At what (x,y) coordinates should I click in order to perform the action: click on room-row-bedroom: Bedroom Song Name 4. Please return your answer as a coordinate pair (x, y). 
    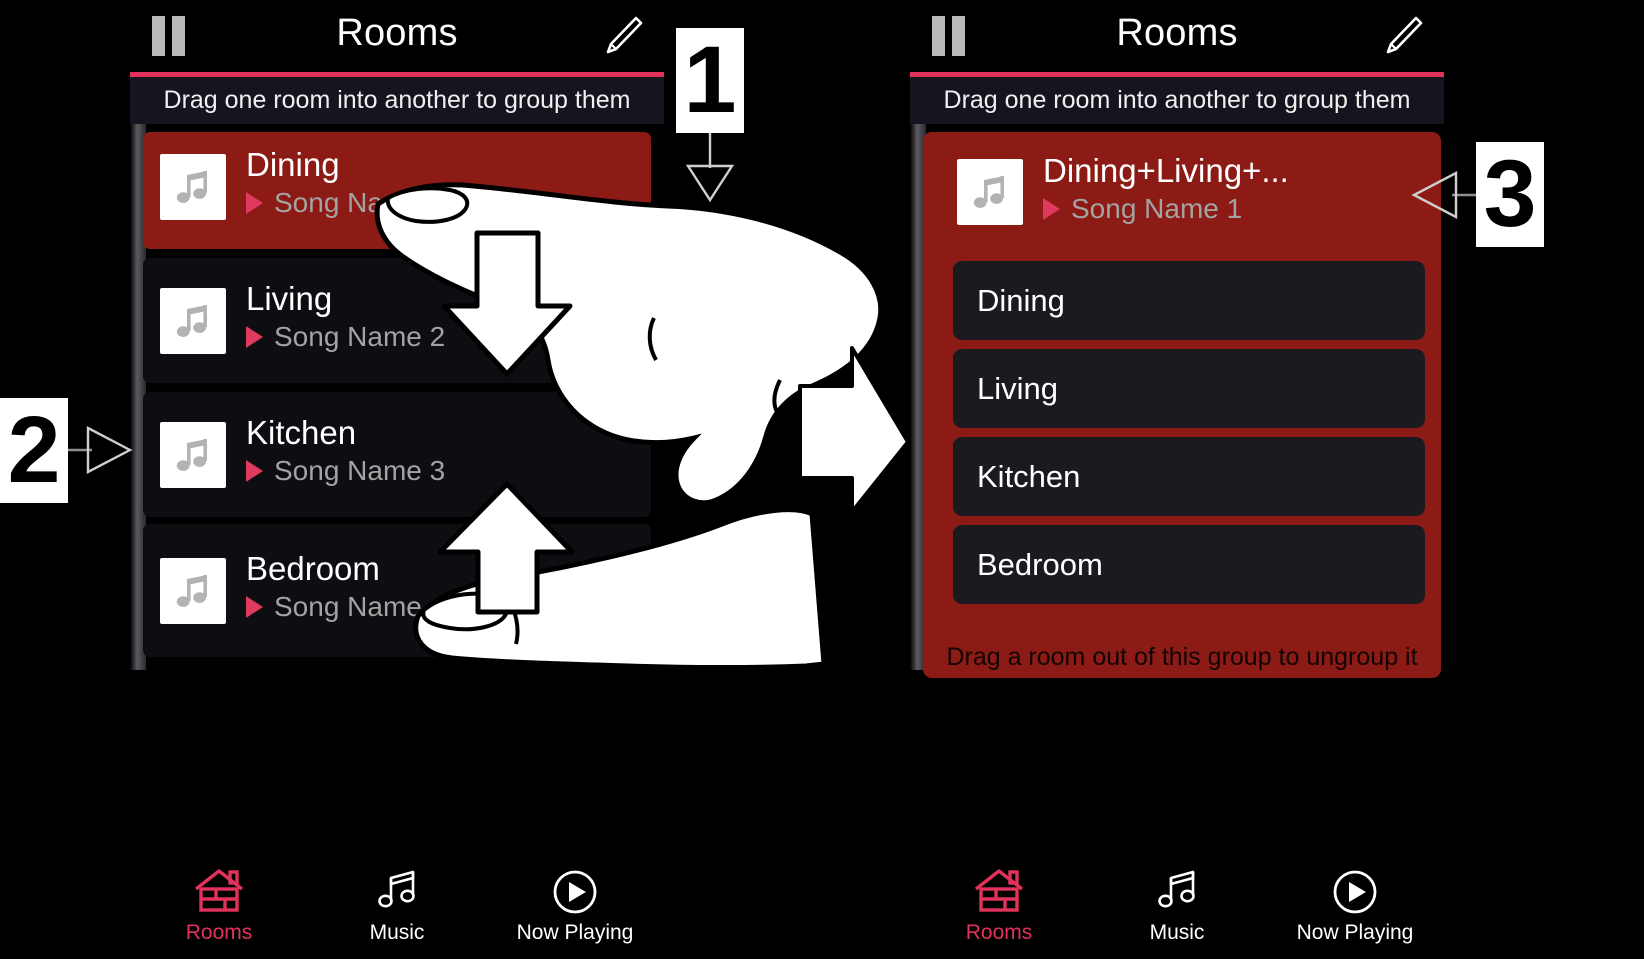
    Looking at the image, I should click on (397, 590).